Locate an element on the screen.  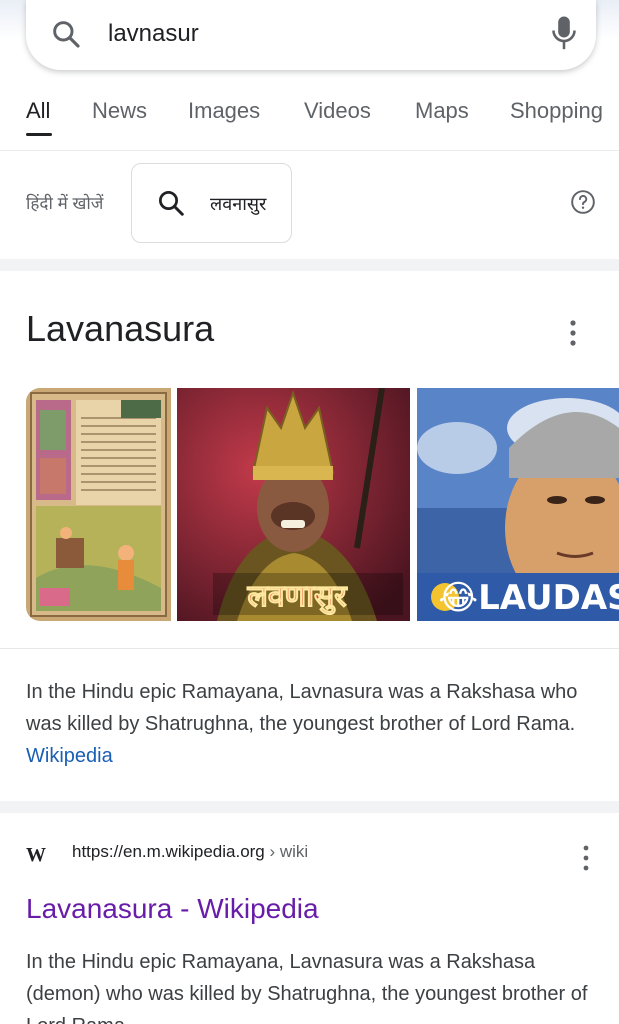
image-thumbnail-actor: लवणासुर is located at coordinates (293, 504).